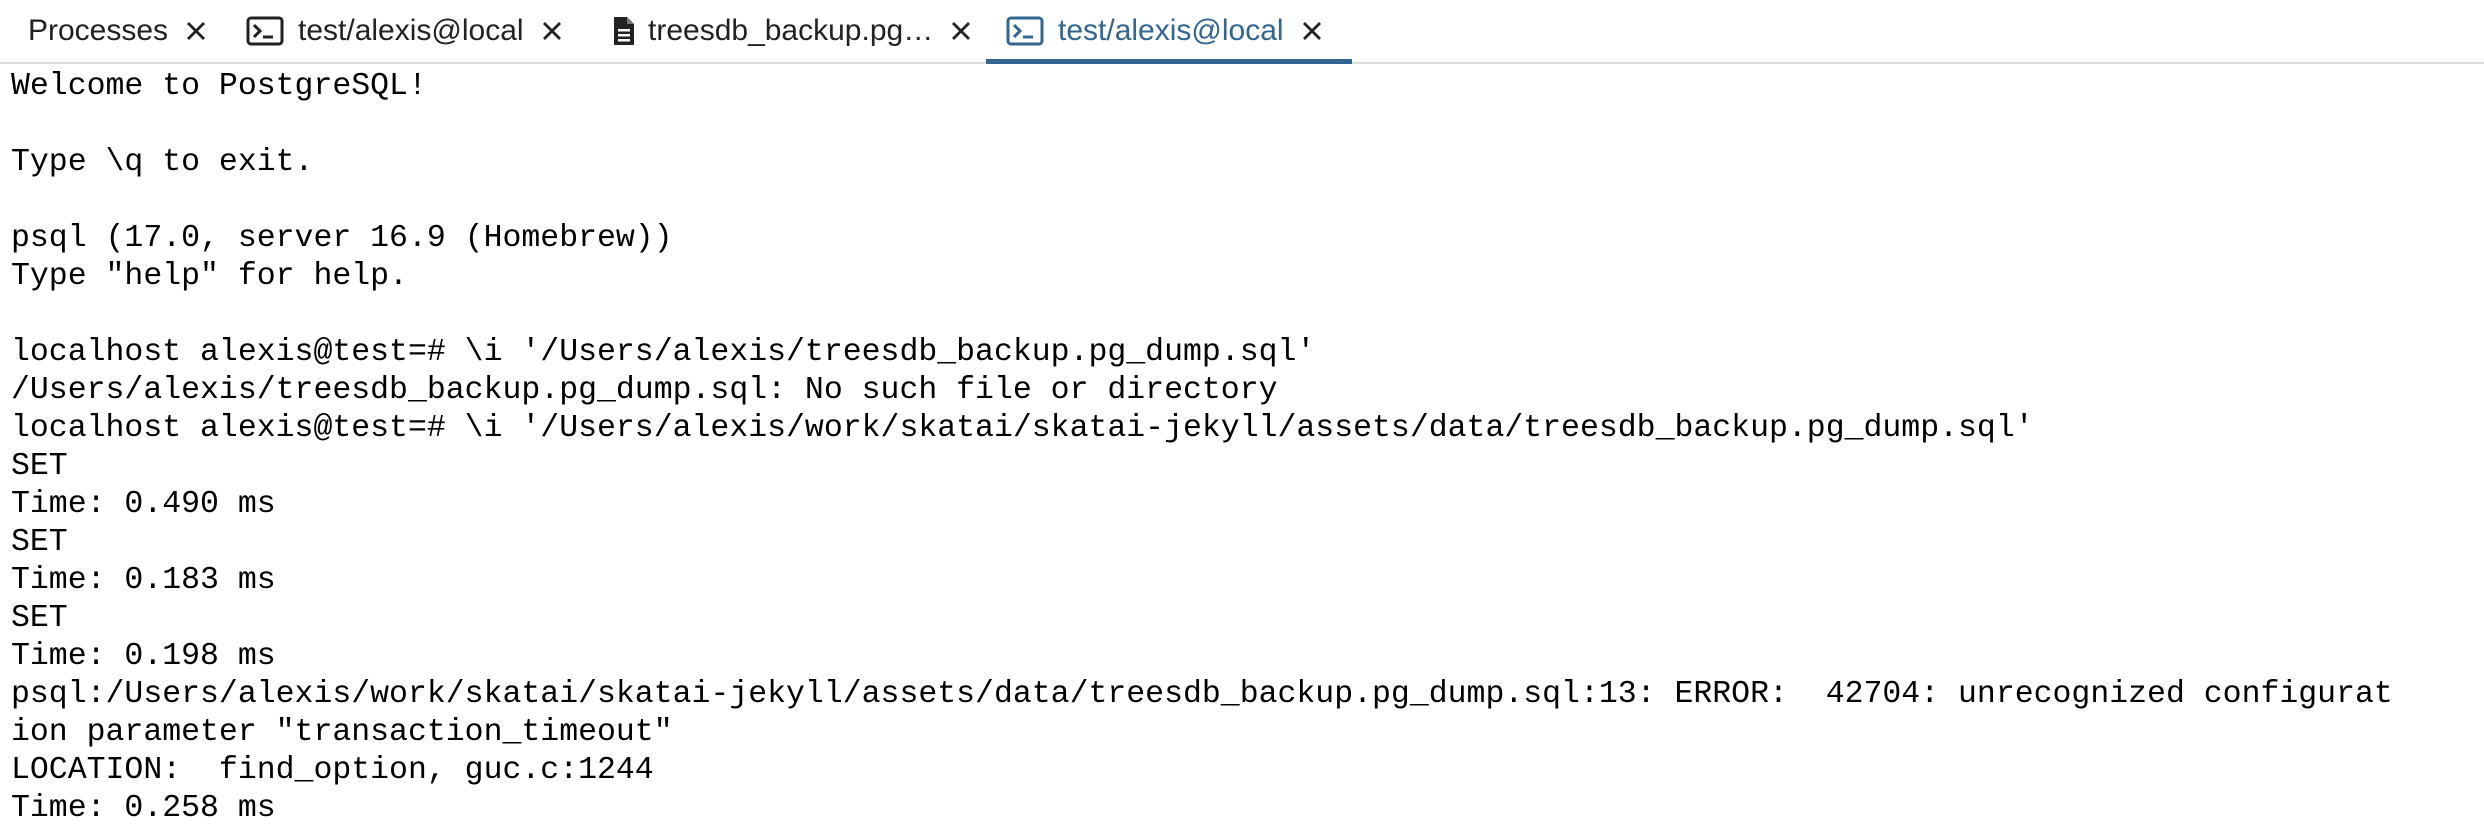  I want to click on terminal-line: LOCATION: find_option, guc.c:1244, so click(332, 770).